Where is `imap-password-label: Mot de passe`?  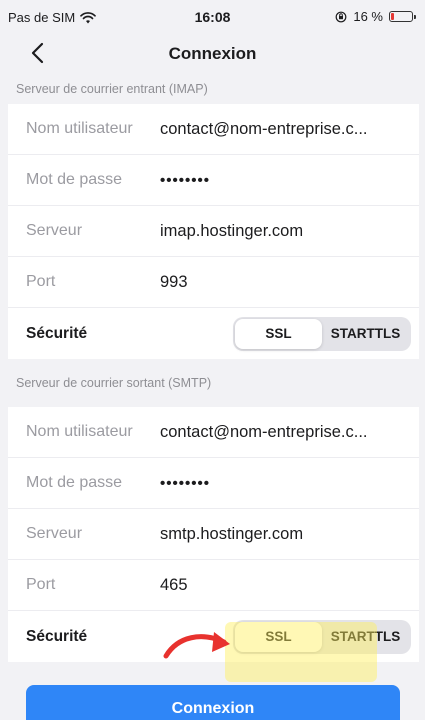
imap-password-label: Mot de passe is located at coordinates (74, 179).